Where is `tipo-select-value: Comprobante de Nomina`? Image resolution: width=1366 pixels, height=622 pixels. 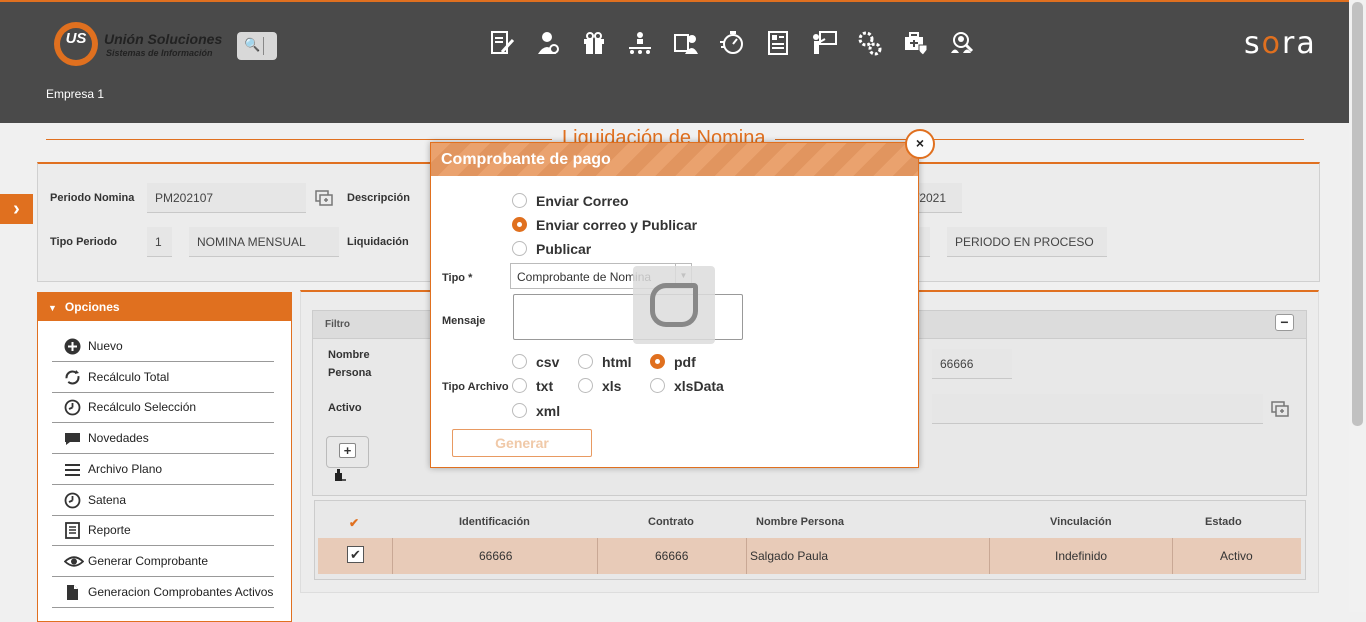
tipo-select-value: Comprobante de Nomina is located at coordinates (584, 277).